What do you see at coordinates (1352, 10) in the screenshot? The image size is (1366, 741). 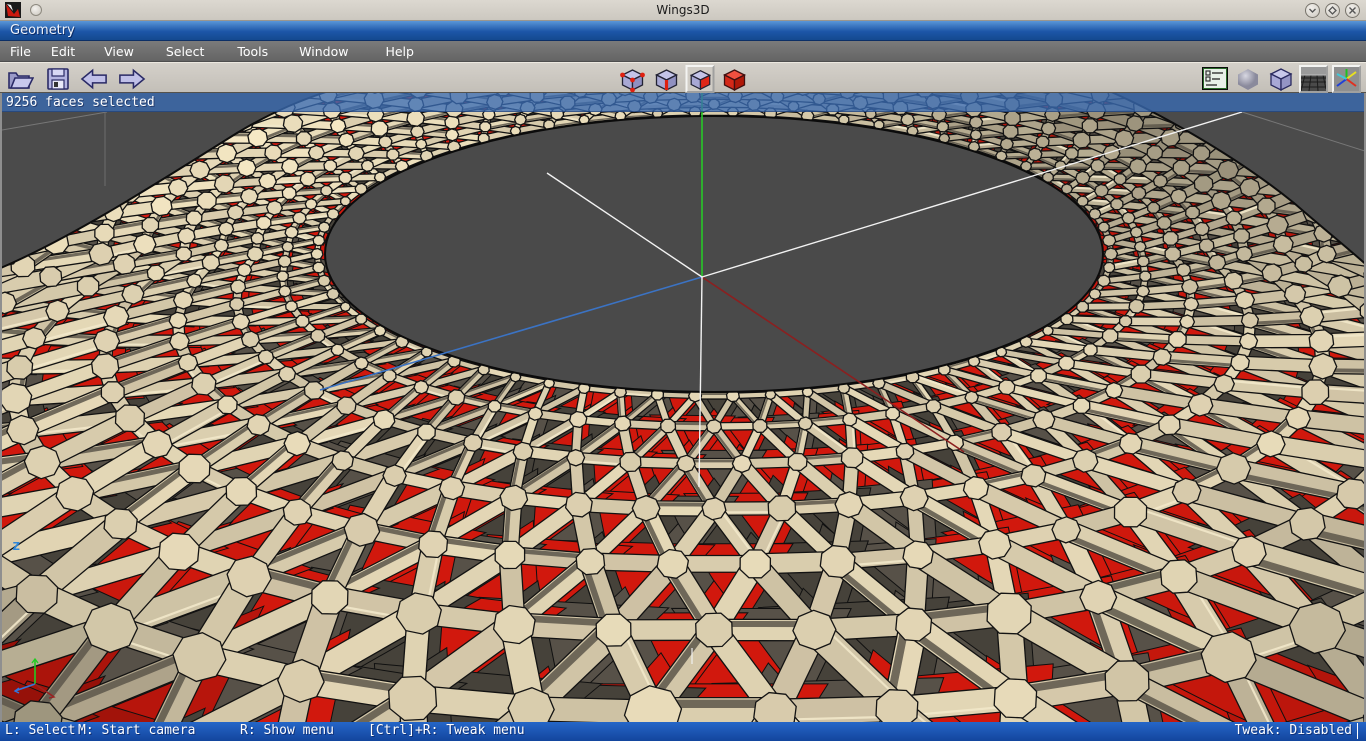 I see `close-button` at bounding box center [1352, 10].